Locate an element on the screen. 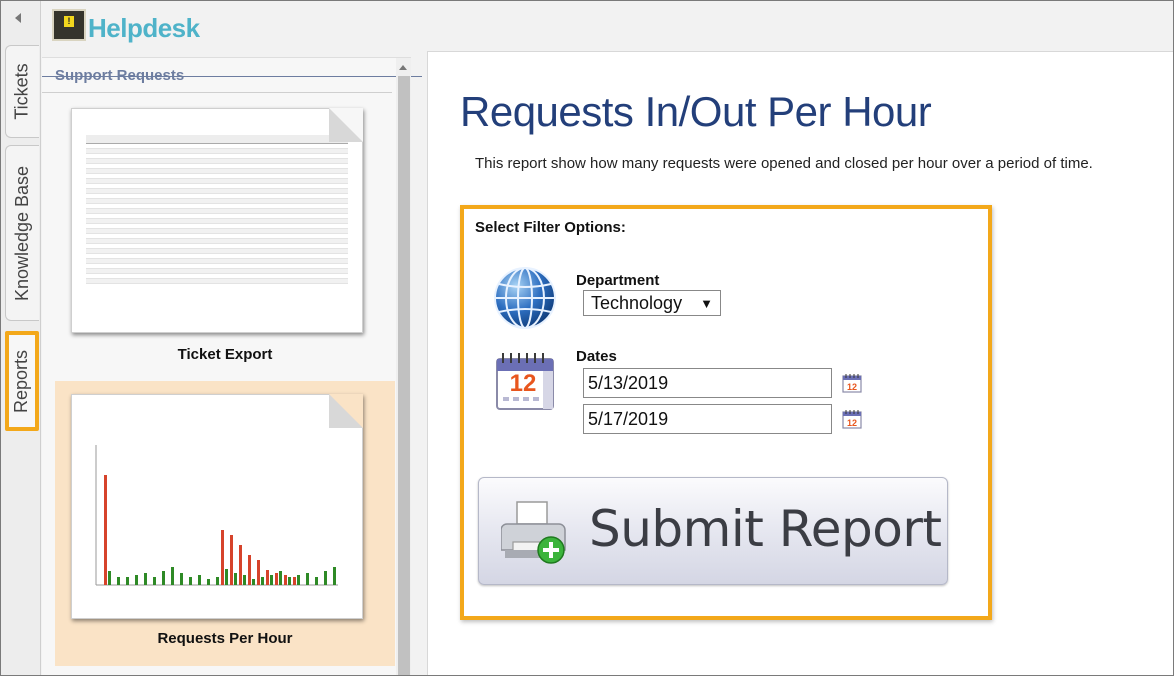 Image resolution: width=1174 pixels, height=676 pixels. thumbnail-table-header is located at coordinates (217, 139).